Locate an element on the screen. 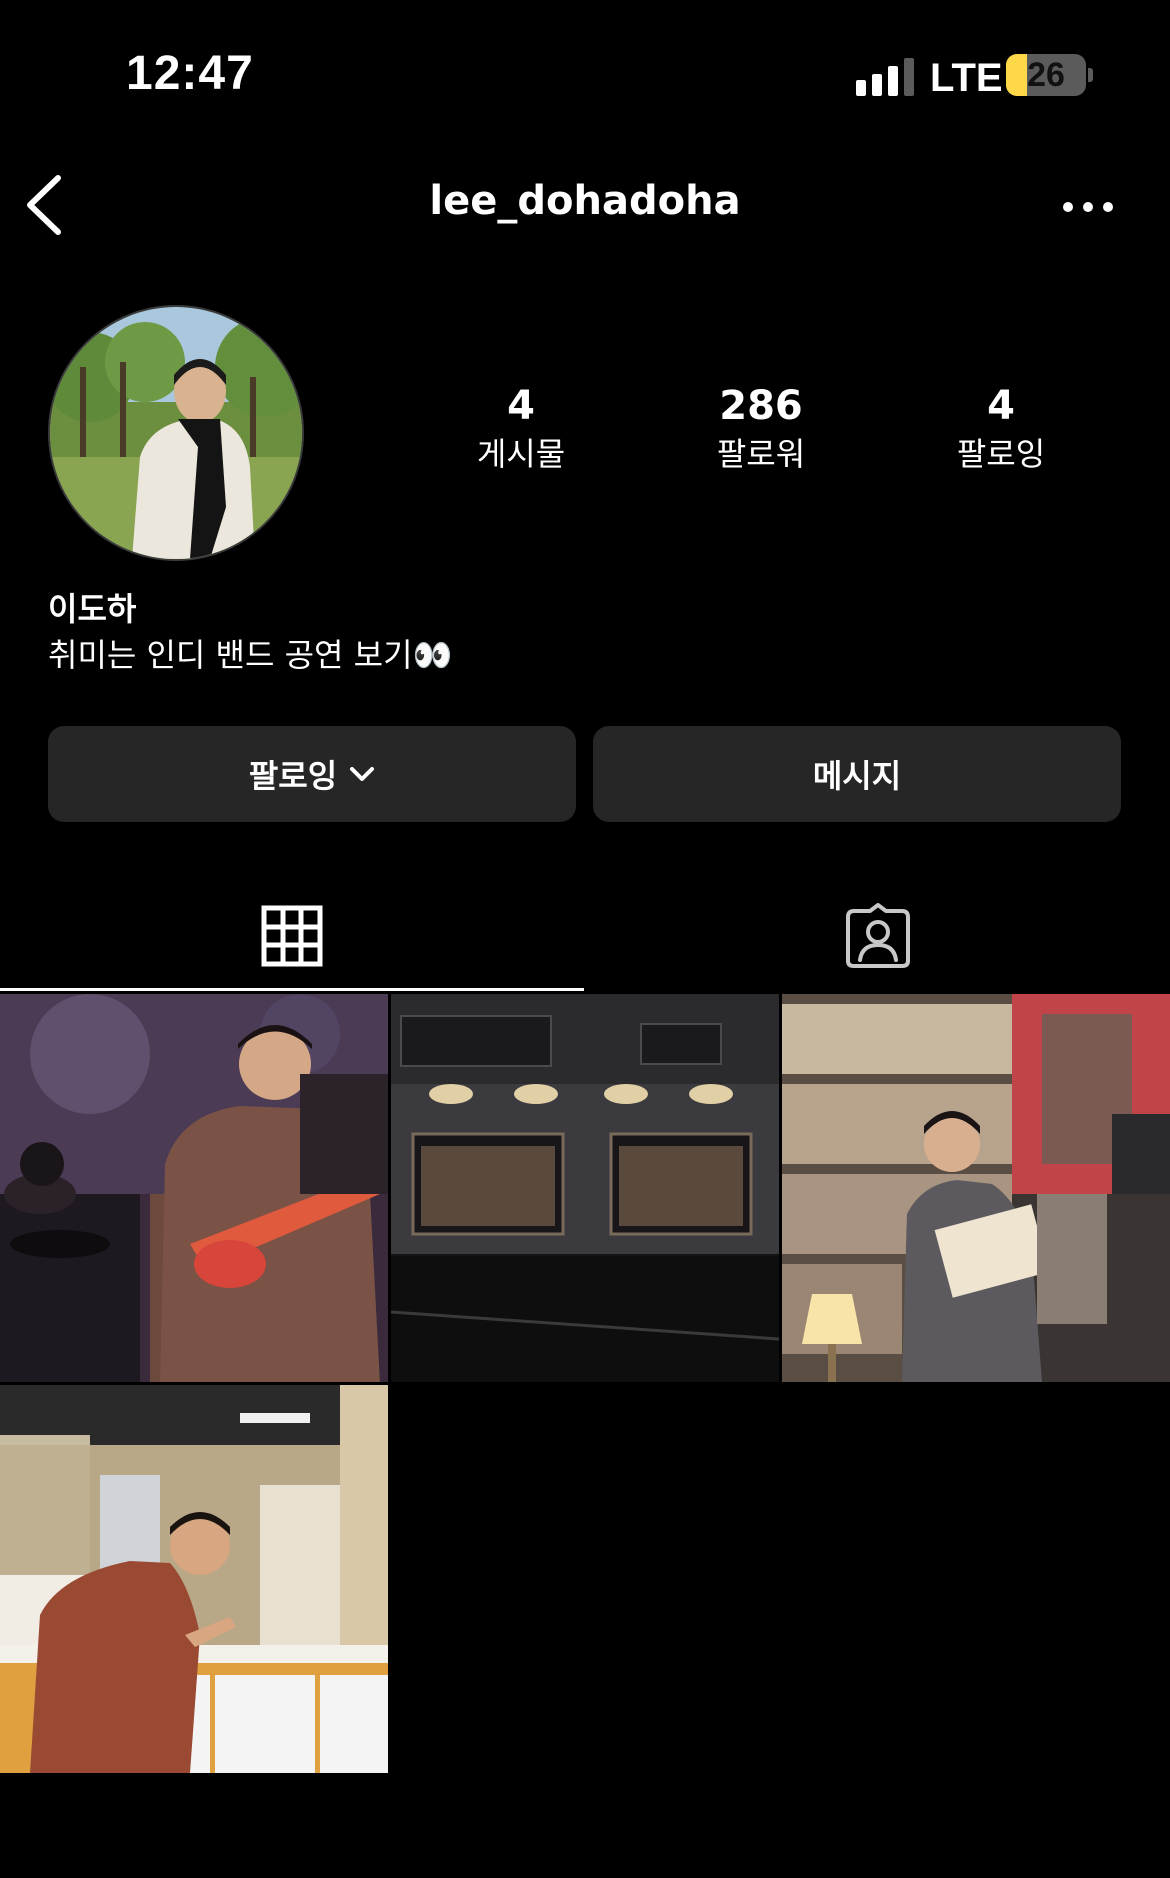 Image resolution: width=1170 pixels, height=1878 pixels. tagged-icon is located at coordinates (878, 935).